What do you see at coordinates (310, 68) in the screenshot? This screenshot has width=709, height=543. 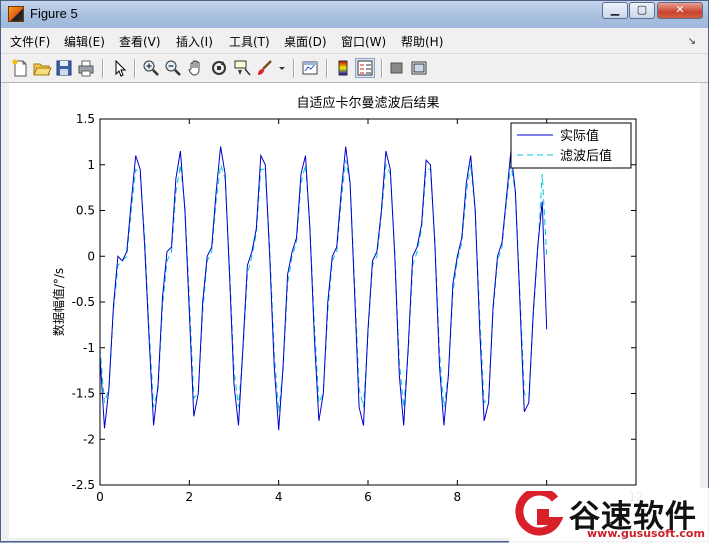 I see `link-plot-icon` at bounding box center [310, 68].